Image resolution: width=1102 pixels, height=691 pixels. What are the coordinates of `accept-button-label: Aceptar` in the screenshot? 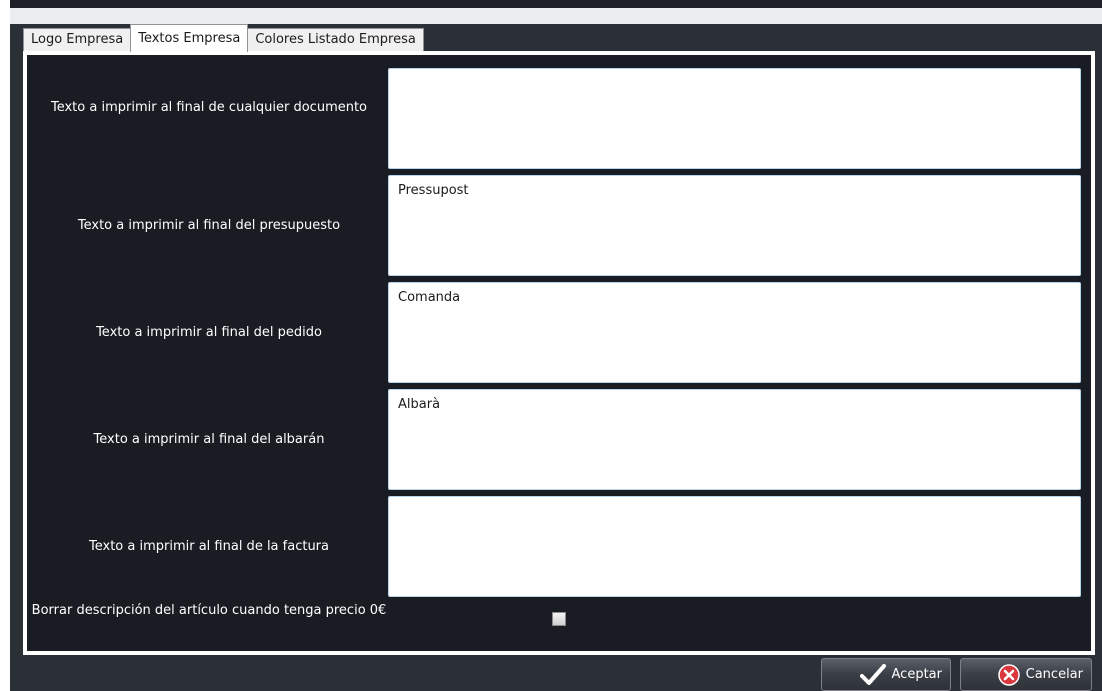 It's located at (916, 674).